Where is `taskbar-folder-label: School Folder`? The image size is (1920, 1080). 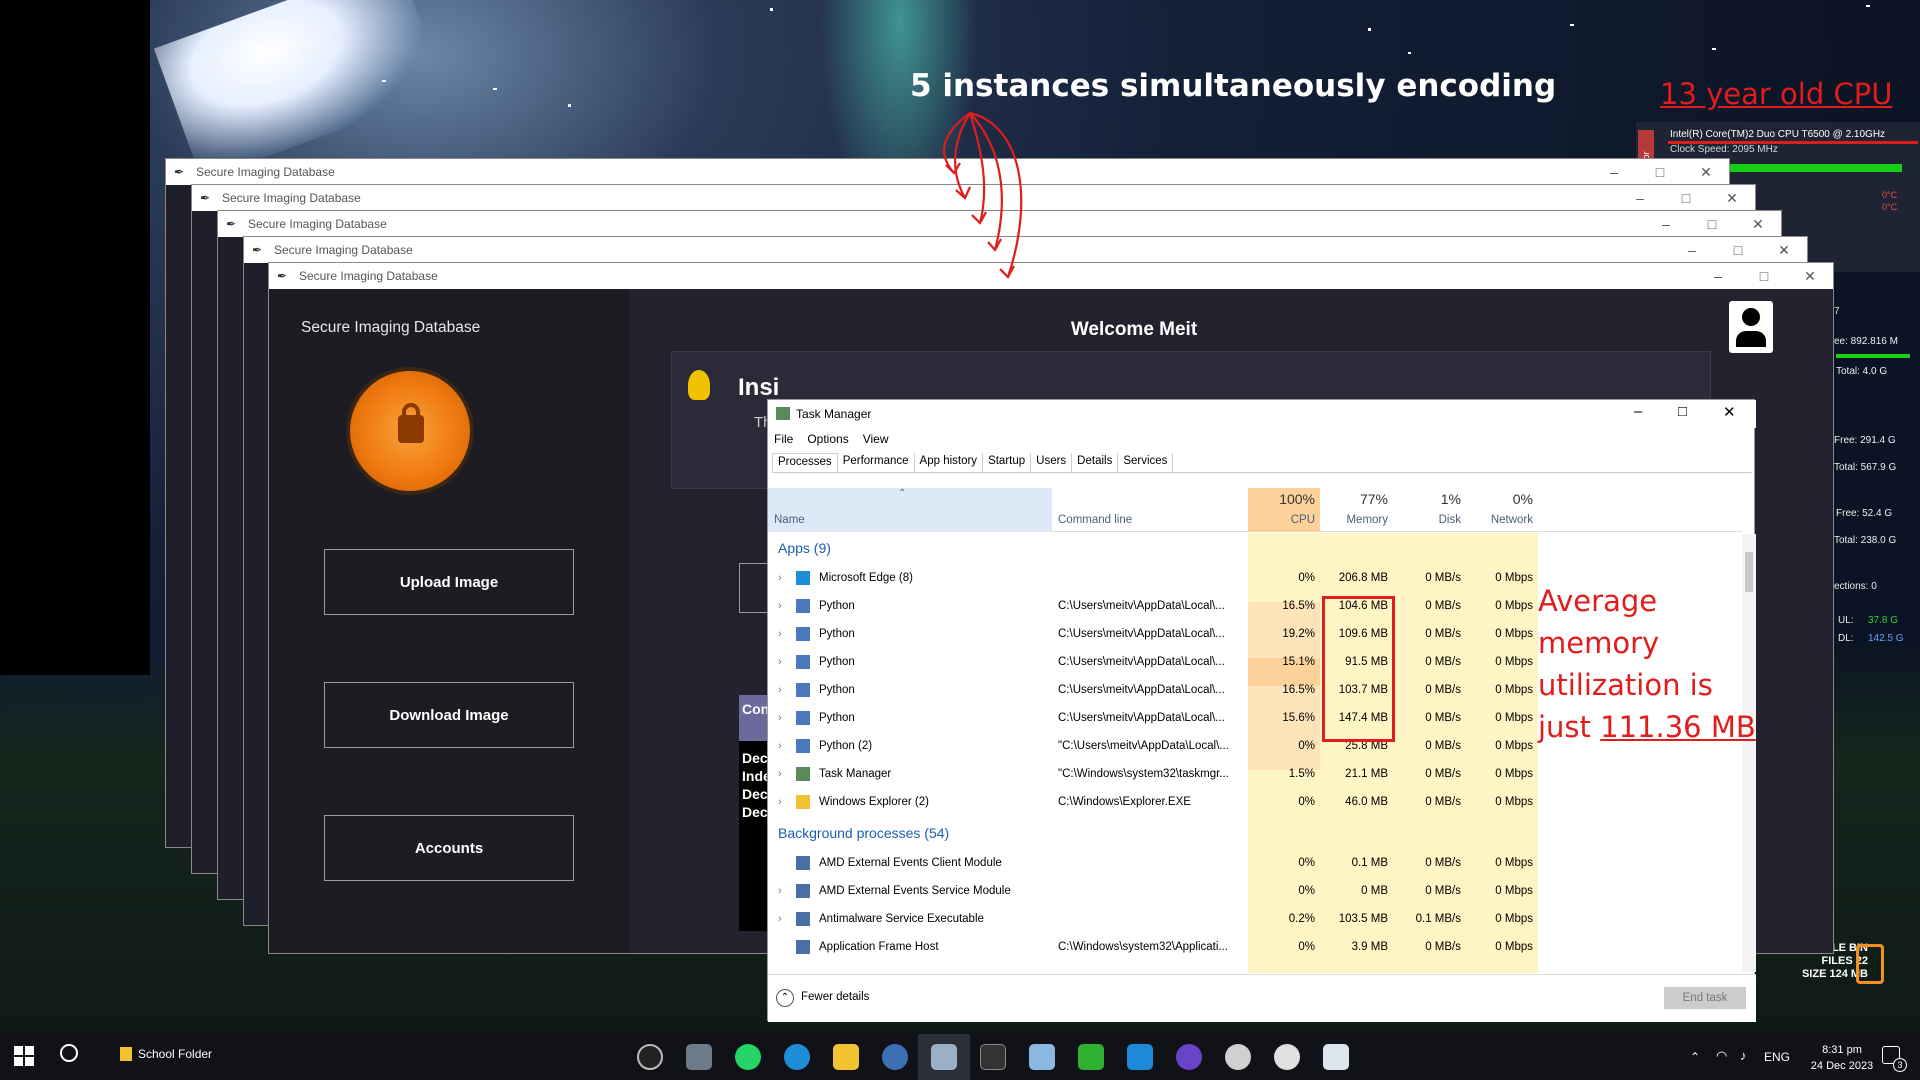 taskbar-folder-label: School Folder is located at coordinates (175, 1054).